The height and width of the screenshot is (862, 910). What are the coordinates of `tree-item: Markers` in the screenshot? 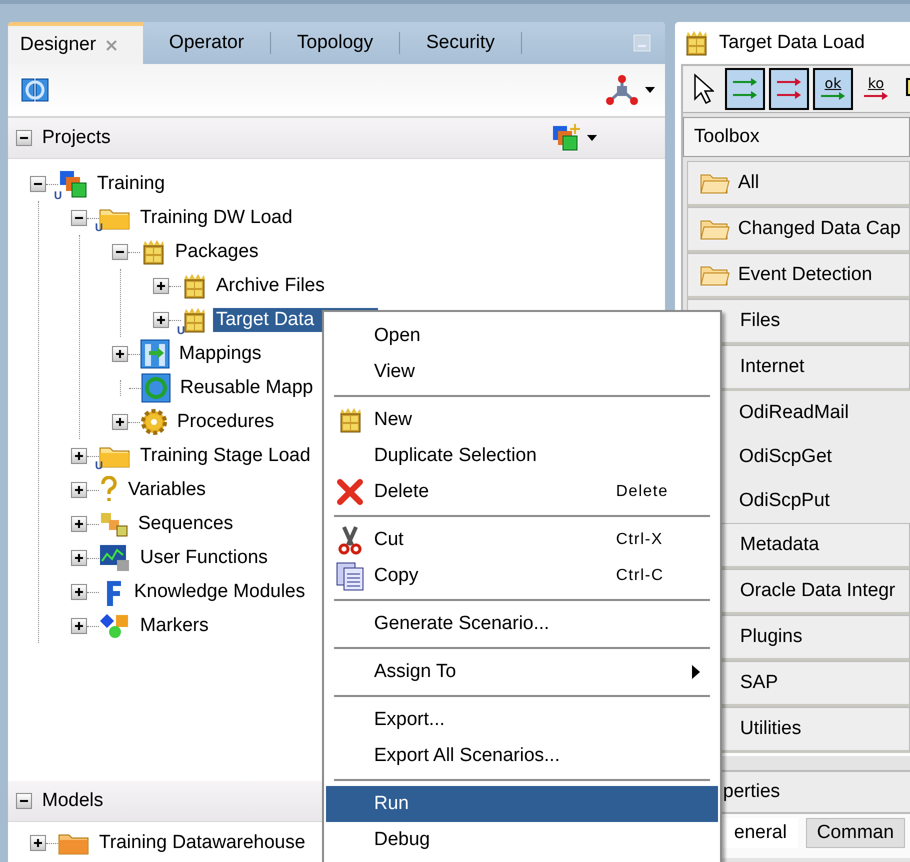 It's located at (174, 626).